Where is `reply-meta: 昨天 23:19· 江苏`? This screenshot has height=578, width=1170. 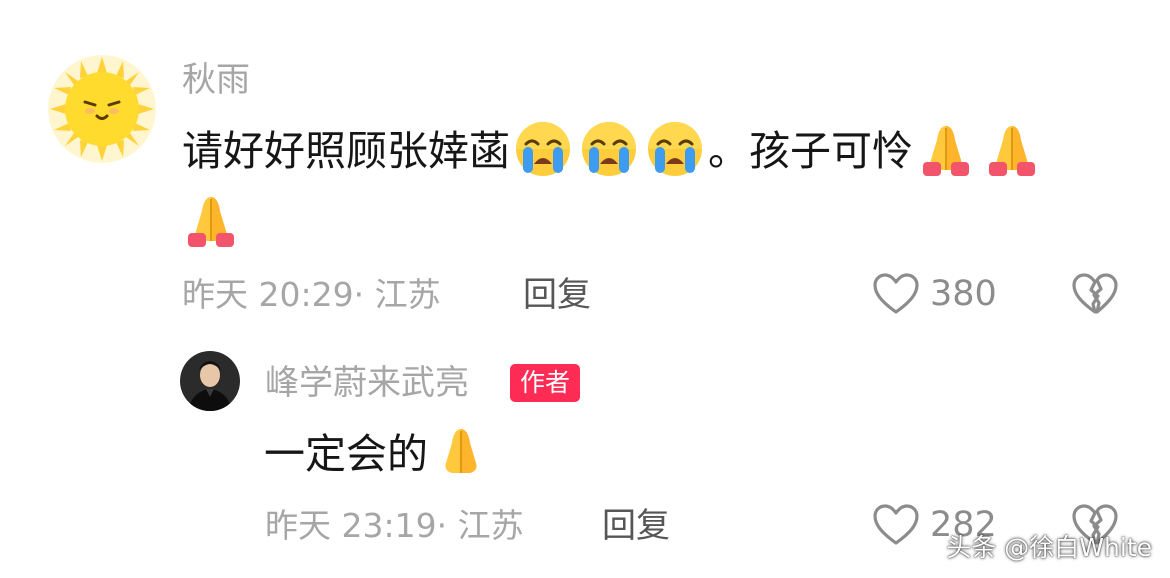 reply-meta: 昨天 23:19· 江苏 is located at coordinates (394, 526).